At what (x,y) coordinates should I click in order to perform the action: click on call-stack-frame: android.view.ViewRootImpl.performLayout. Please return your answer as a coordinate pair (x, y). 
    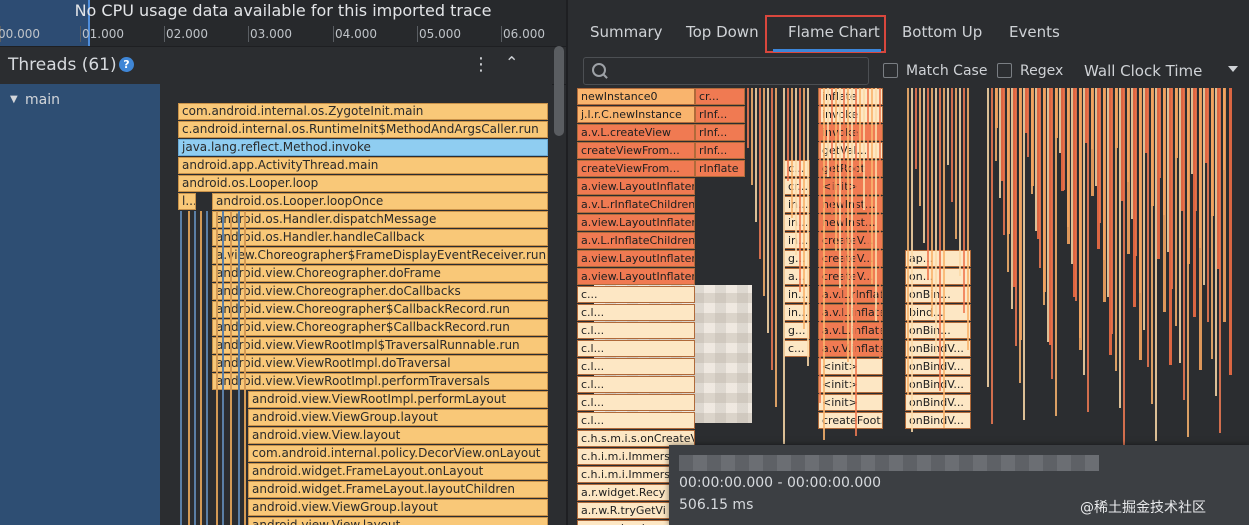
    Looking at the image, I should click on (398, 399).